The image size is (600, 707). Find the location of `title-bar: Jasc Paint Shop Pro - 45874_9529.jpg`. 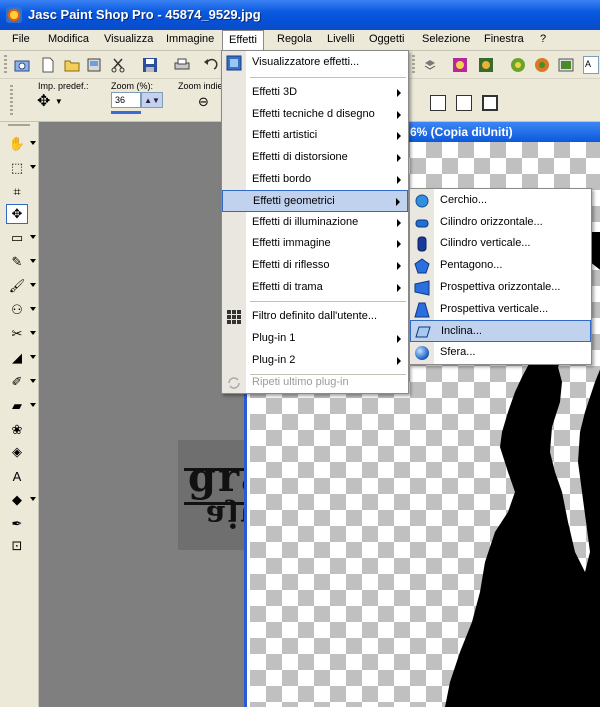

title-bar: Jasc Paint Shop Pro - 45874_9529.jpg is located at coordinates (300, 15).